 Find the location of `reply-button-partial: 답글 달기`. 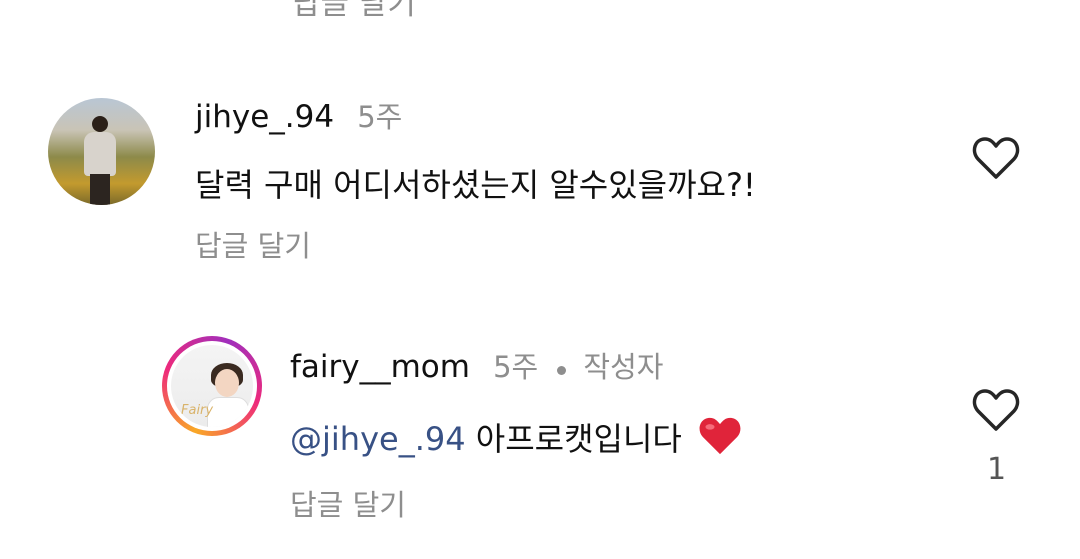

reply-button-partial: 답글 달기 is located at coordinates (354, 11).